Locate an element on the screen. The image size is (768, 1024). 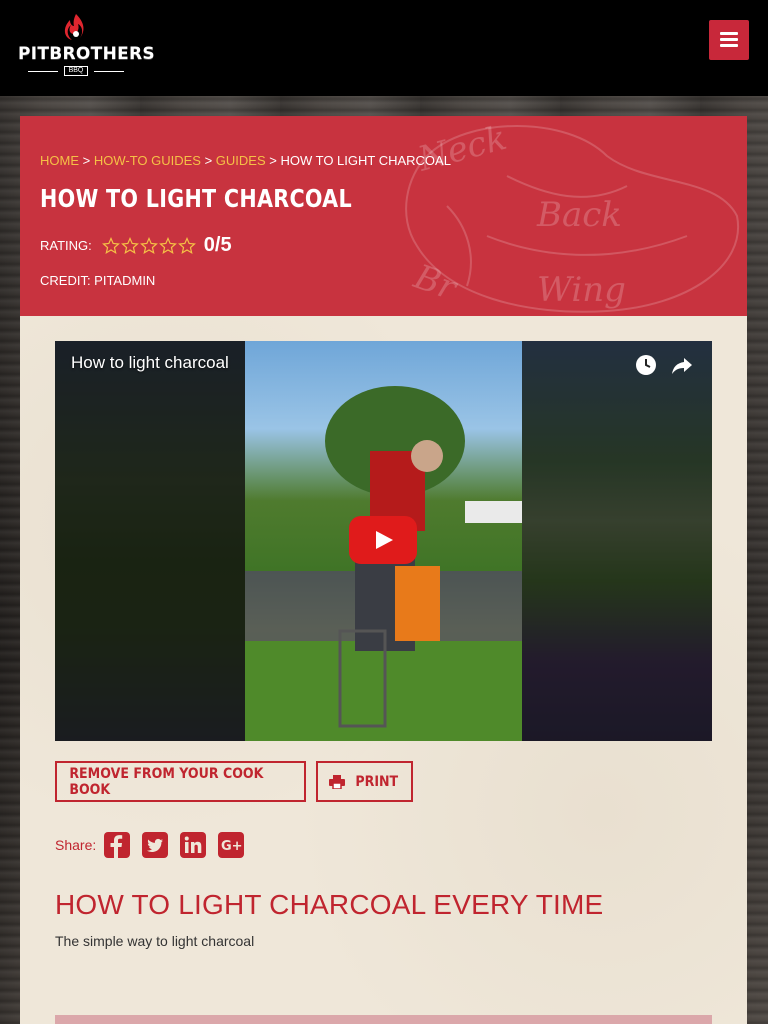
logo-wordmark: PITBROTHERS is located at coordinates (86, 54).